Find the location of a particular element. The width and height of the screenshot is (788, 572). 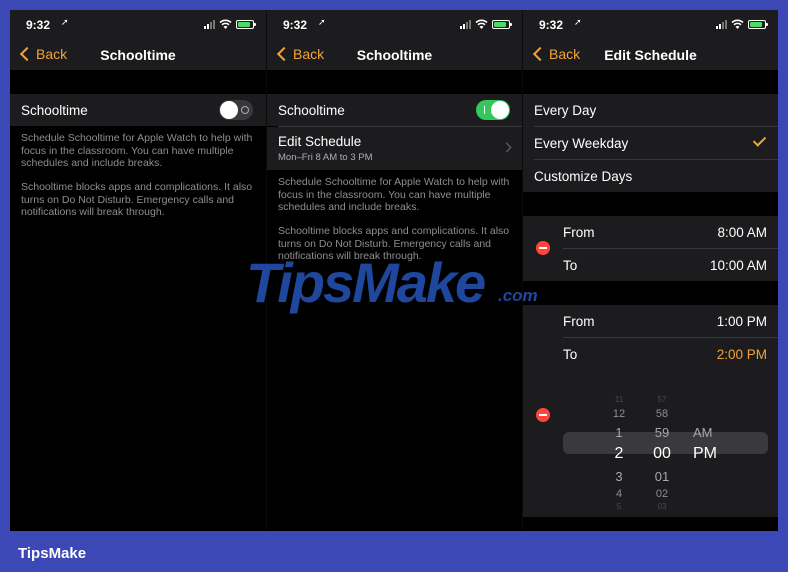

to-row: To 2:00 PM is located at coordinates (670, 354).